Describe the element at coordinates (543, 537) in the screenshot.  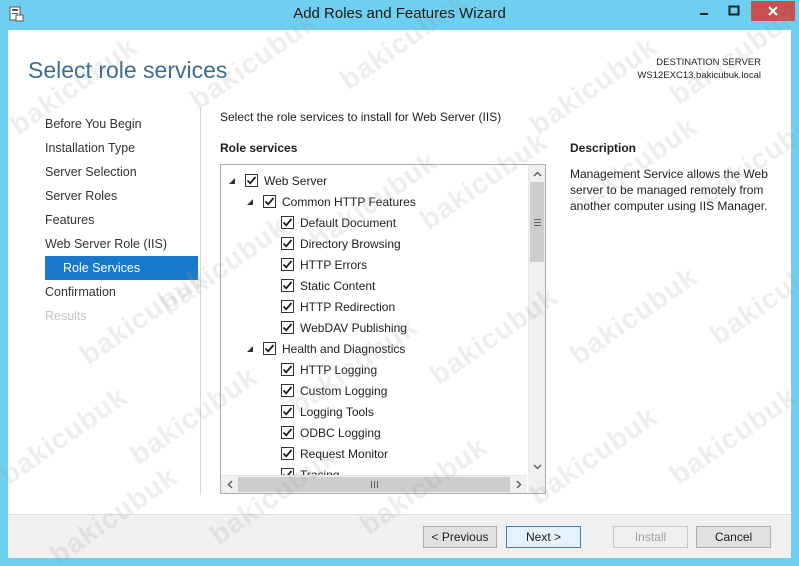
I see `next-button: Next >` at that location.